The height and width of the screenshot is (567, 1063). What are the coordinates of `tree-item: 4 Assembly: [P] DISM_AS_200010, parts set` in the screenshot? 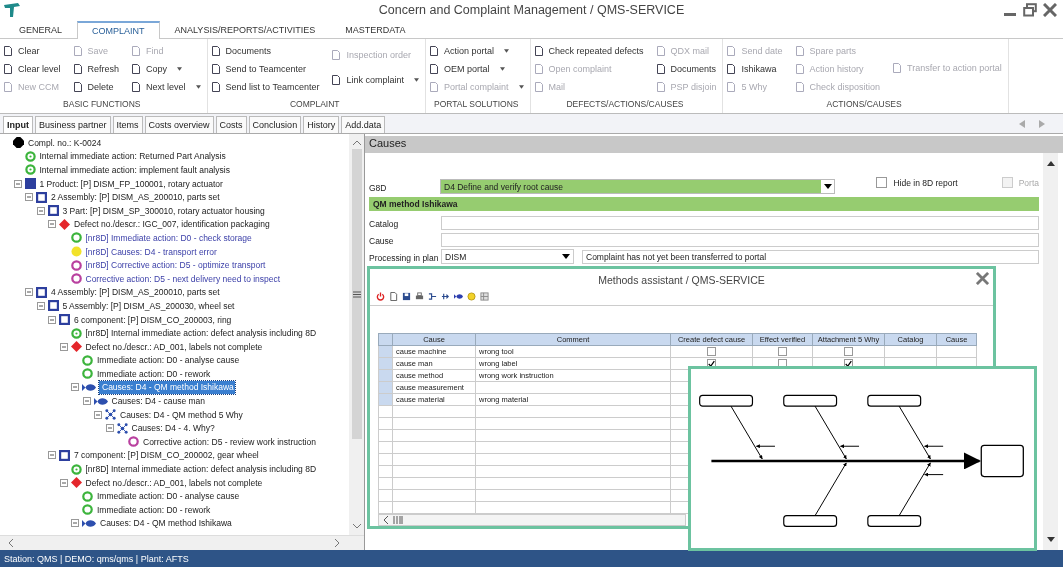 It's located at (135, 292).